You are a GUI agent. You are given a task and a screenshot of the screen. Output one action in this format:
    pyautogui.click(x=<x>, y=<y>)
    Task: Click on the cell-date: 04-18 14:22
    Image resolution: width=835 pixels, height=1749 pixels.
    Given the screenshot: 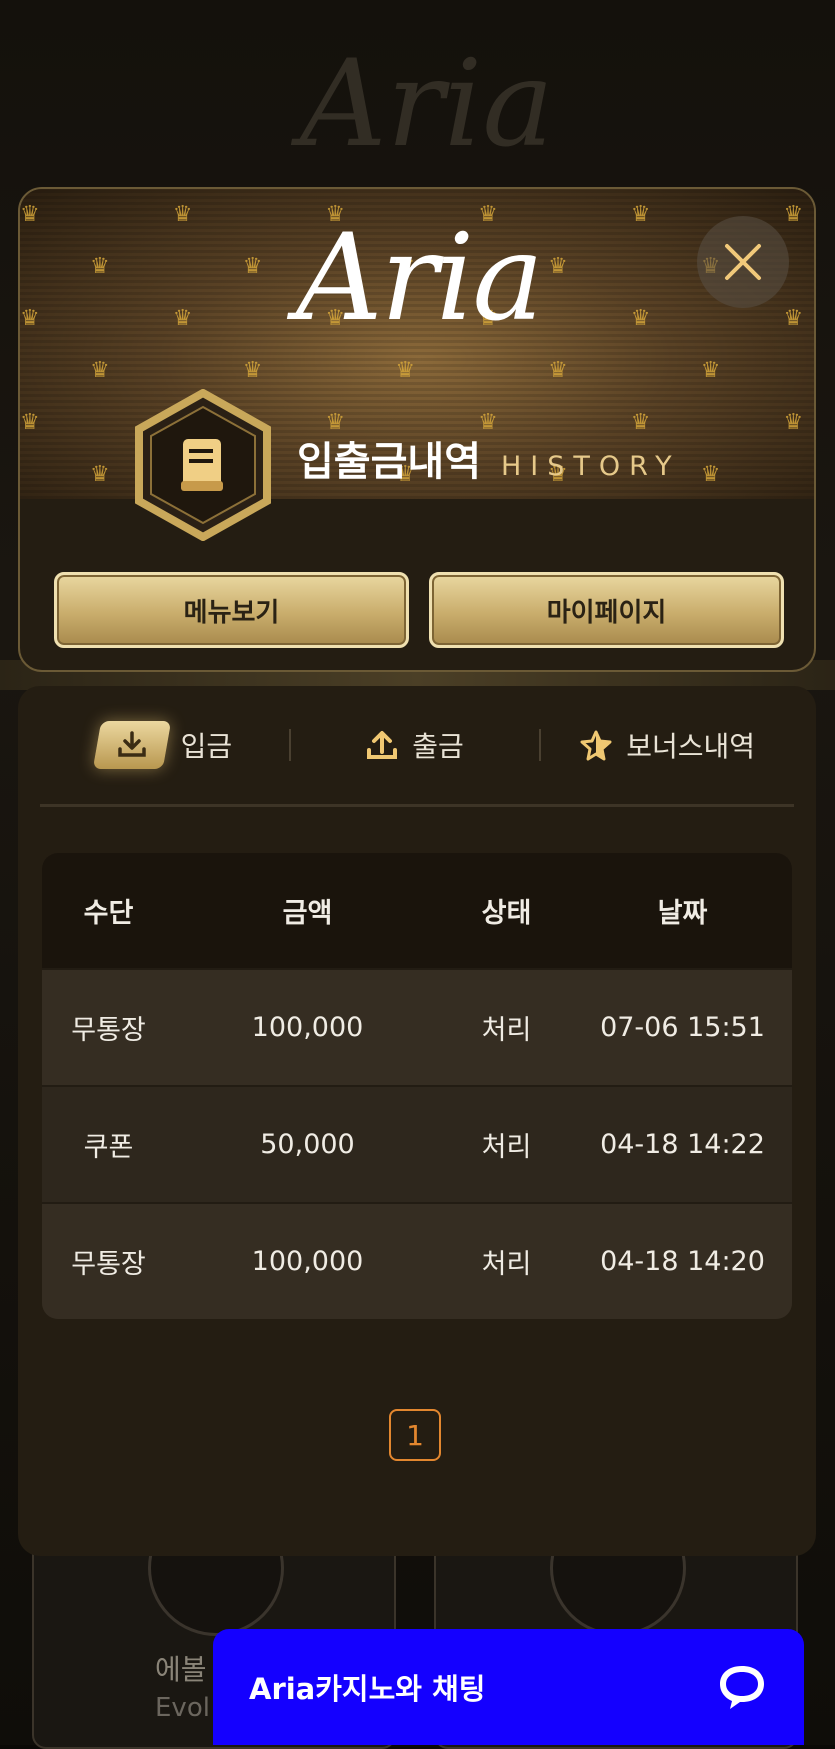 What is the action you would take?
    pyautogui.click(x=682, y=1144)
    